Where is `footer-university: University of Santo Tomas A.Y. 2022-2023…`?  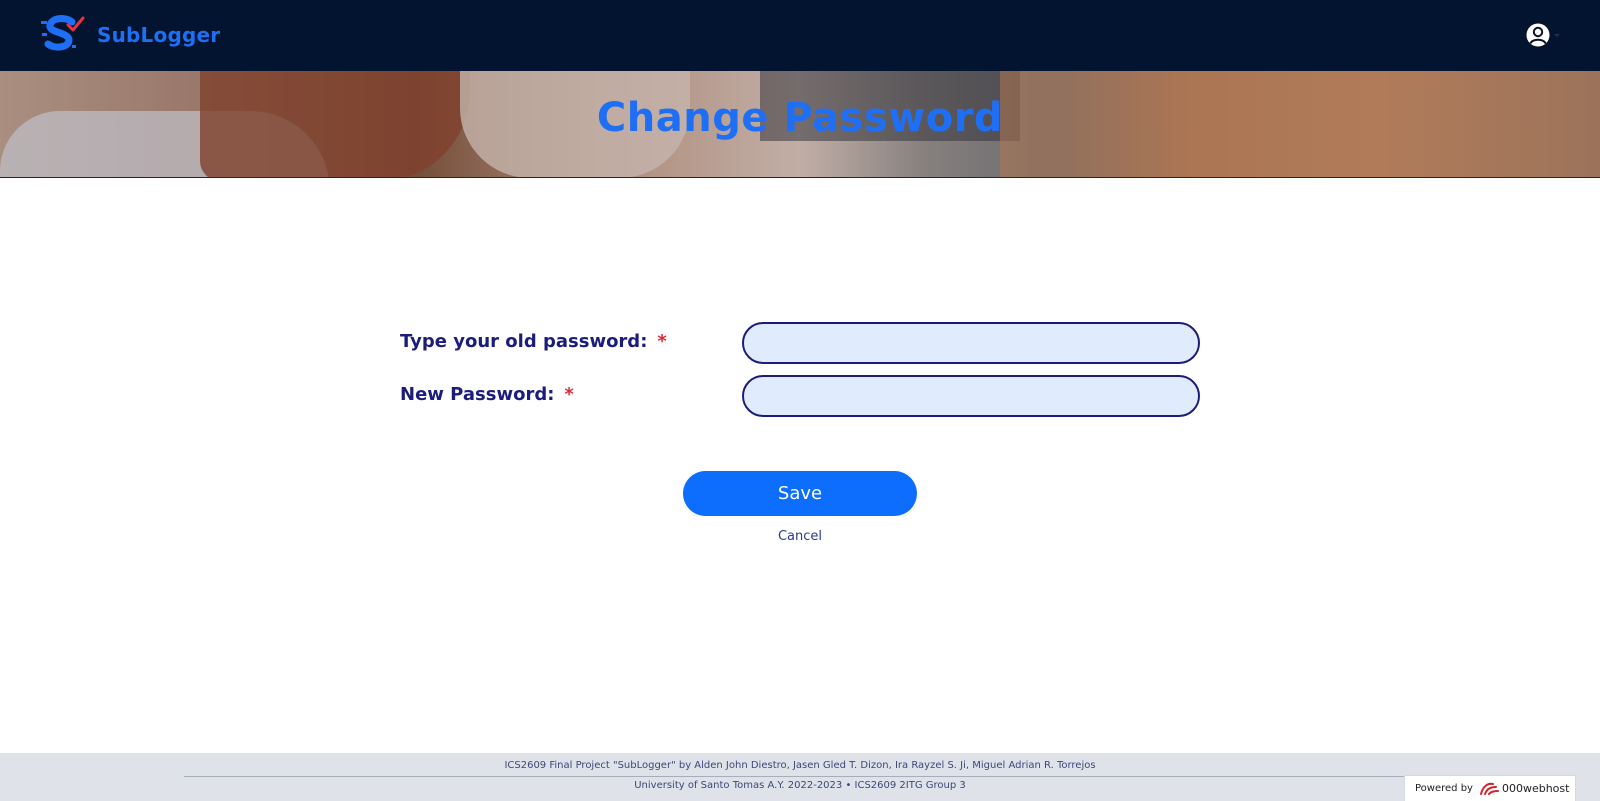
footer-university: University of Santo Tomas A.Y. 2022-2023… is located at coordinates (800, 785).